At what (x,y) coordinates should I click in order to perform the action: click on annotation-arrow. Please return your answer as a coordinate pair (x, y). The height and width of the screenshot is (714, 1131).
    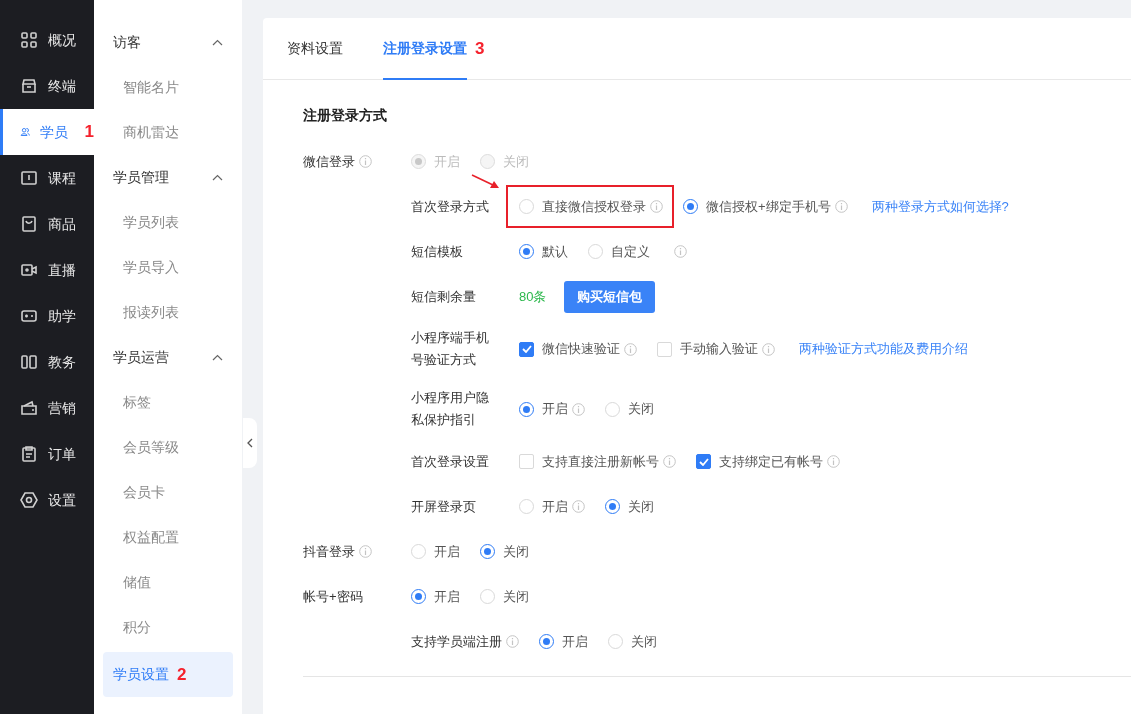
    Looking at the image, I should click on (486, 181).